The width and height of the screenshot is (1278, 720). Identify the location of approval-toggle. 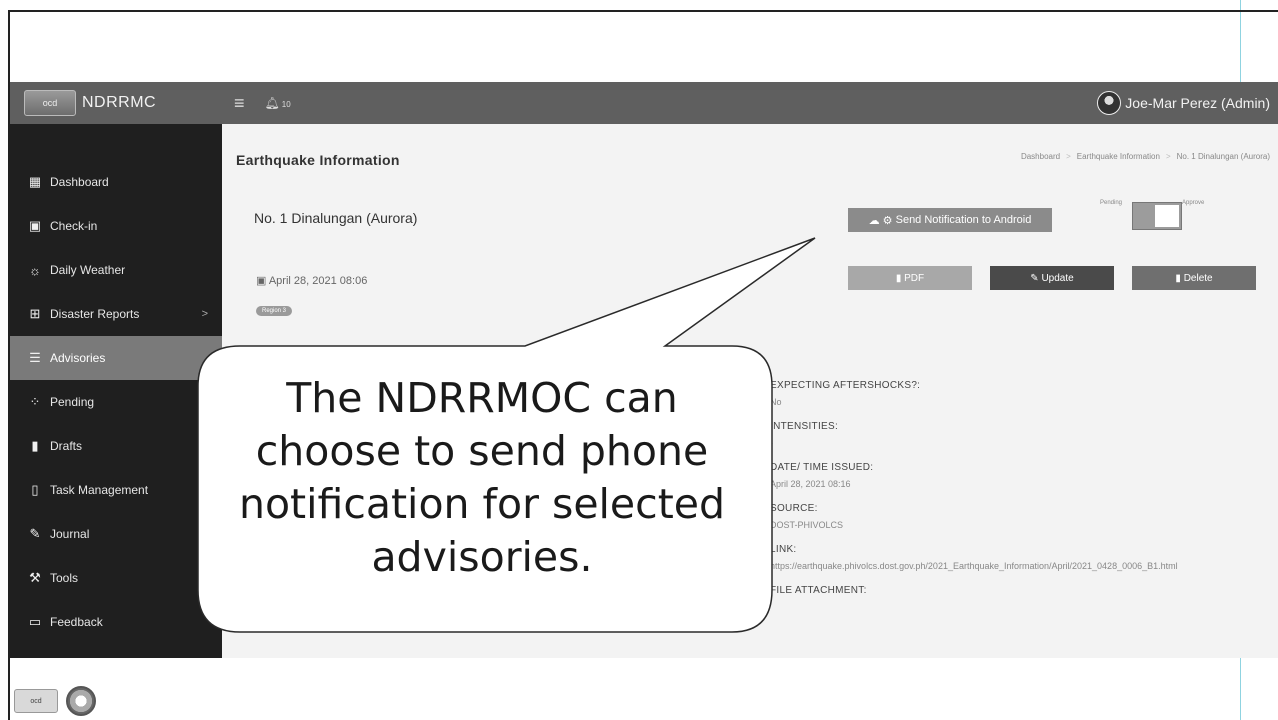
(1157, 216).